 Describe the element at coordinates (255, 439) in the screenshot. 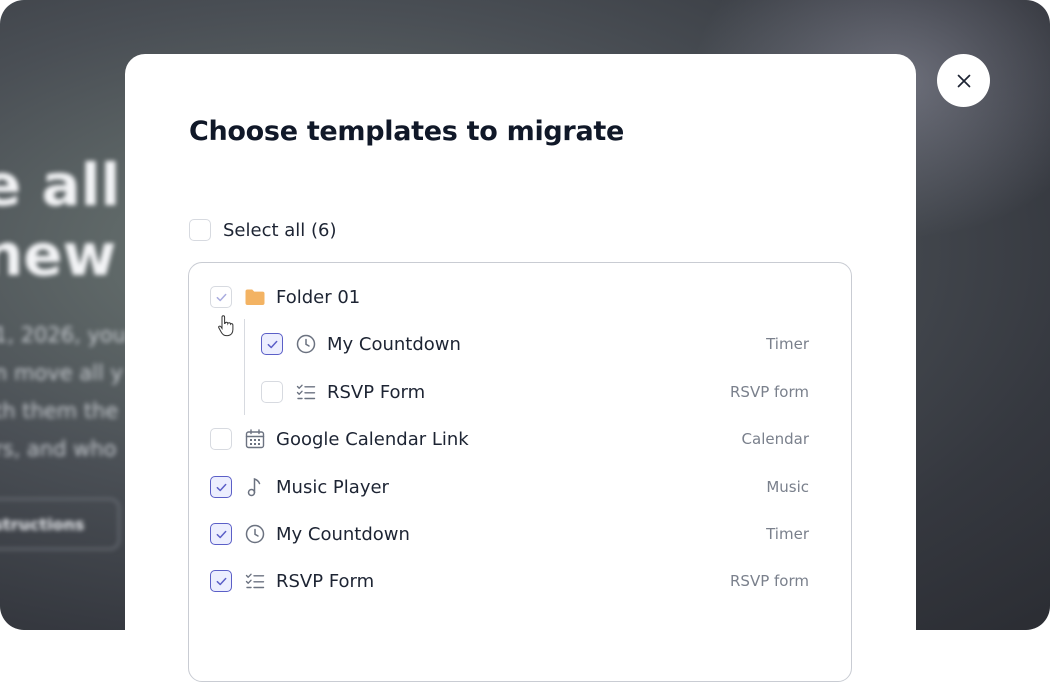

I see `calendar-icon` at that location.